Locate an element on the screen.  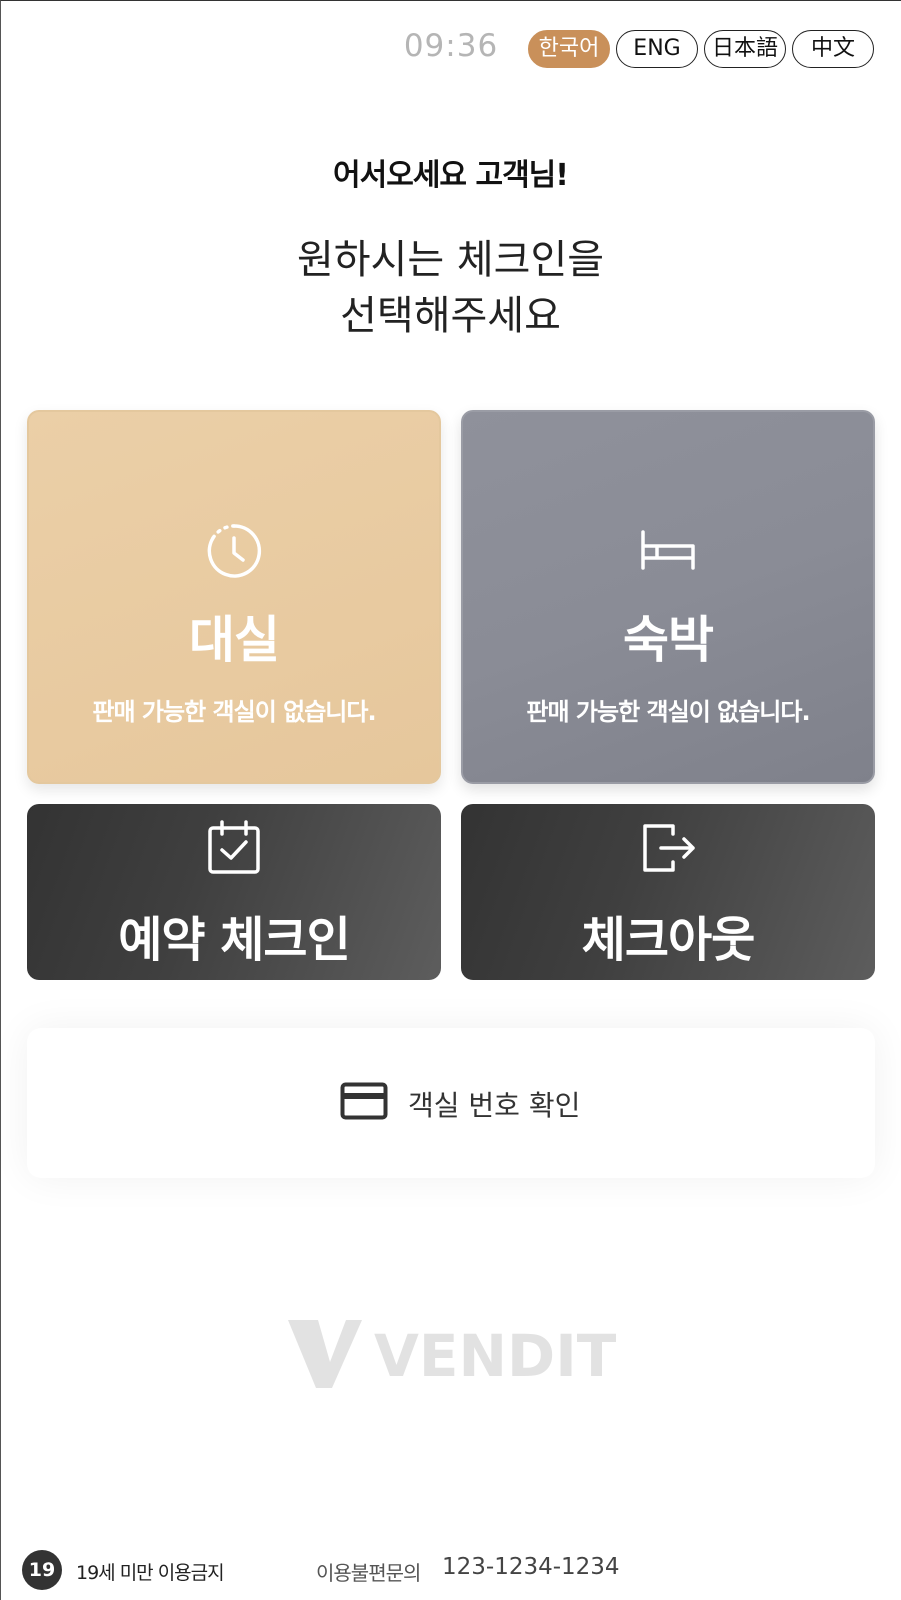
room-number-check-label: 객실 번호 확인 is located at coordinates (494, 1105).